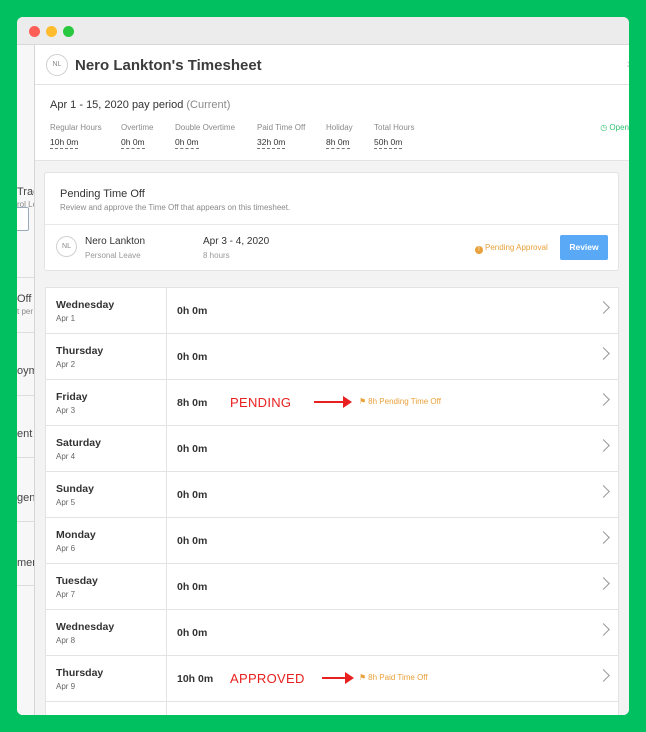 This screenshot has width=646, height=732. Describe the element at coordinates (332, 65) in the screenshot. I see `timesheet-header: NL Nero Lankton's Timesheet ›` at that location.